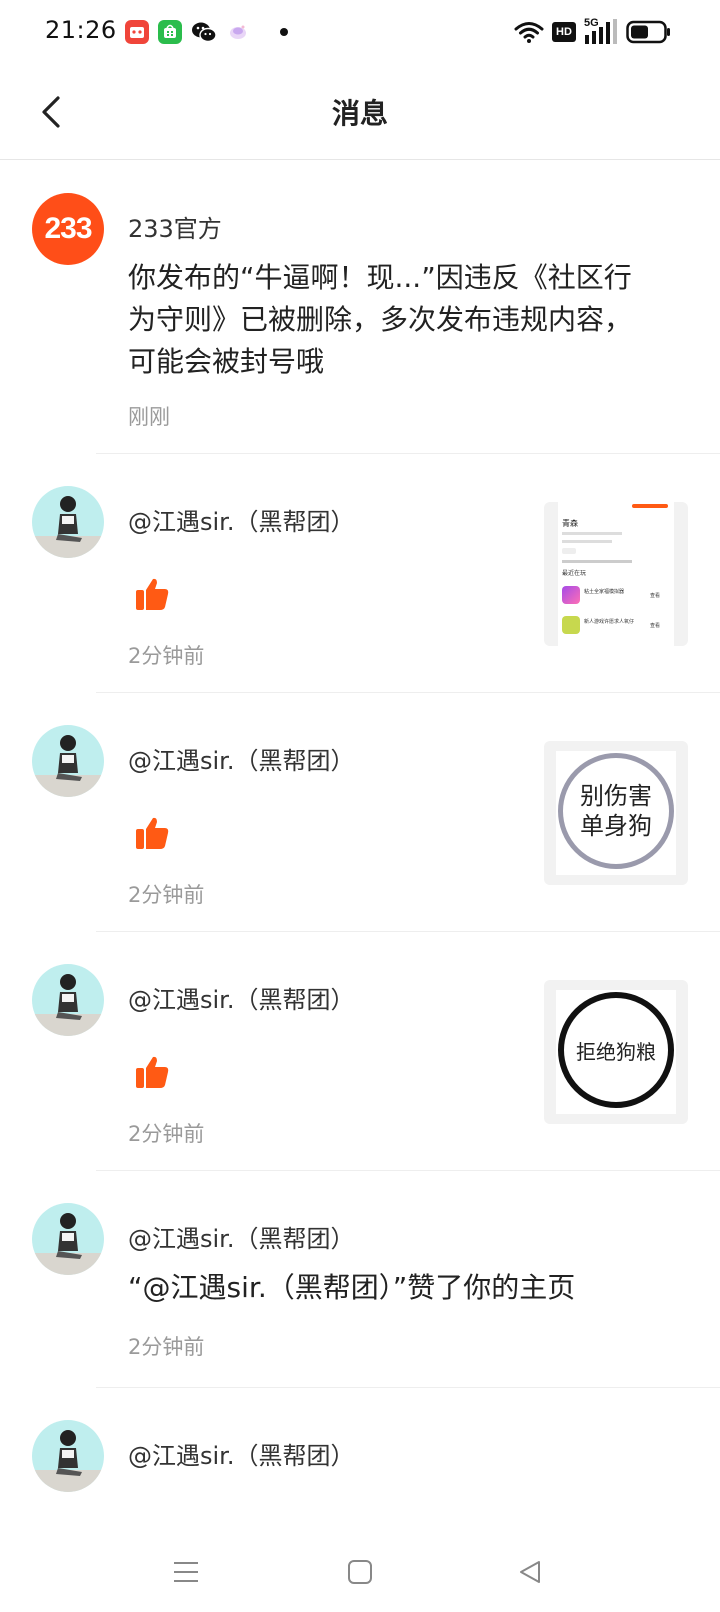 The image size is (720, 1612). I want to click on post-thumbnail: 青森 最近在玩 粘土全家福模拟器 查看 新人游戏许愿求人氧仔 查看, so click(616, 574).